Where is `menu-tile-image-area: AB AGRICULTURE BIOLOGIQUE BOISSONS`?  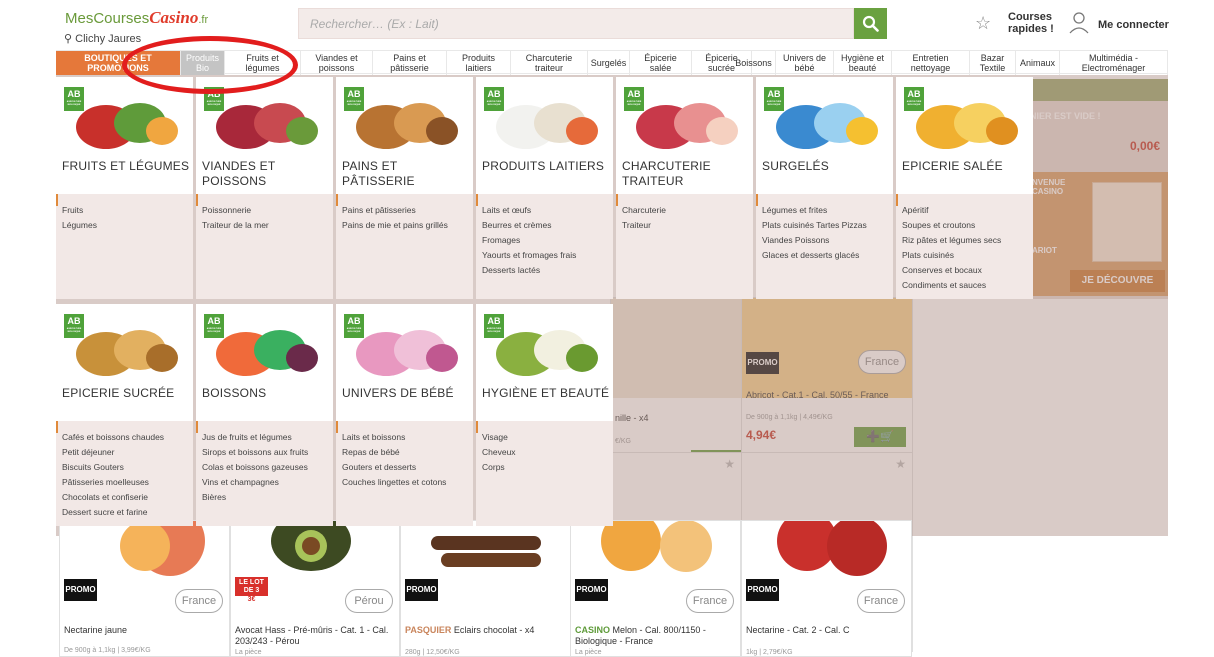 menu-tile-image-area: AB AGRICULTURE BIOLOGIQUE BOISSONS is located at coordinates (264, 362).